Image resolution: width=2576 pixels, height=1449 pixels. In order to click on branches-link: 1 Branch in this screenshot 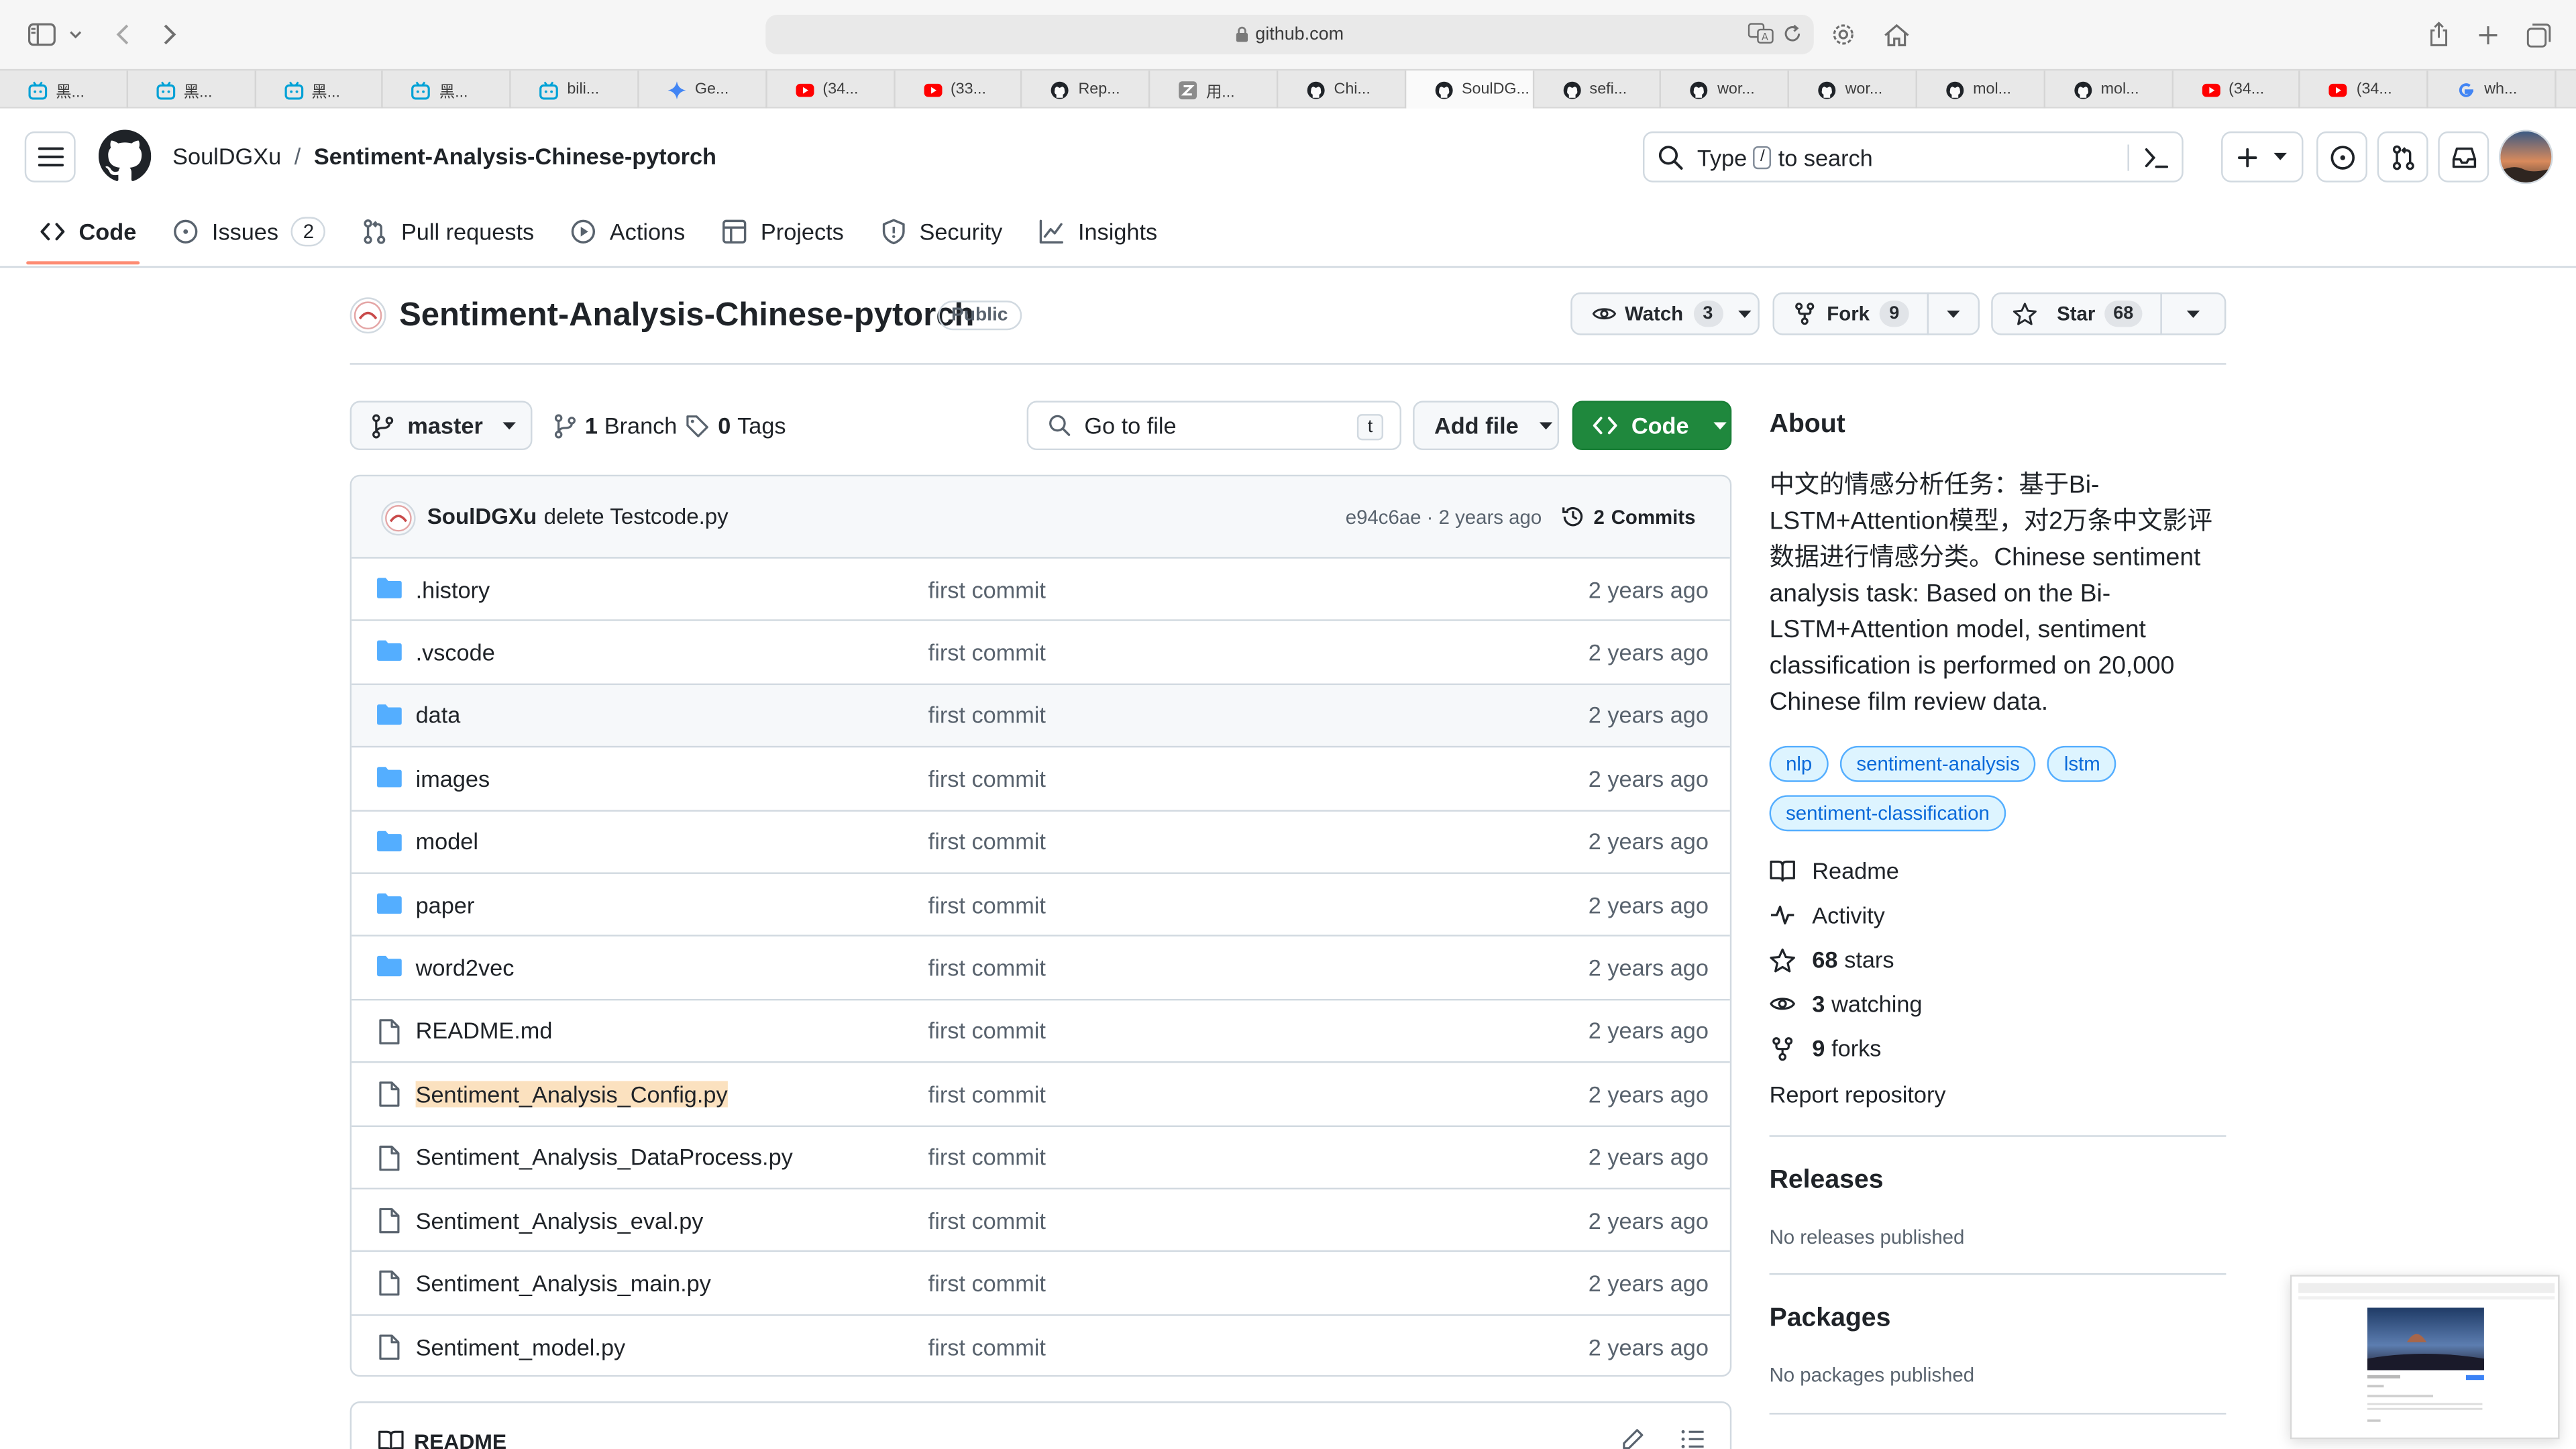, I will do `click(615, 426)`.